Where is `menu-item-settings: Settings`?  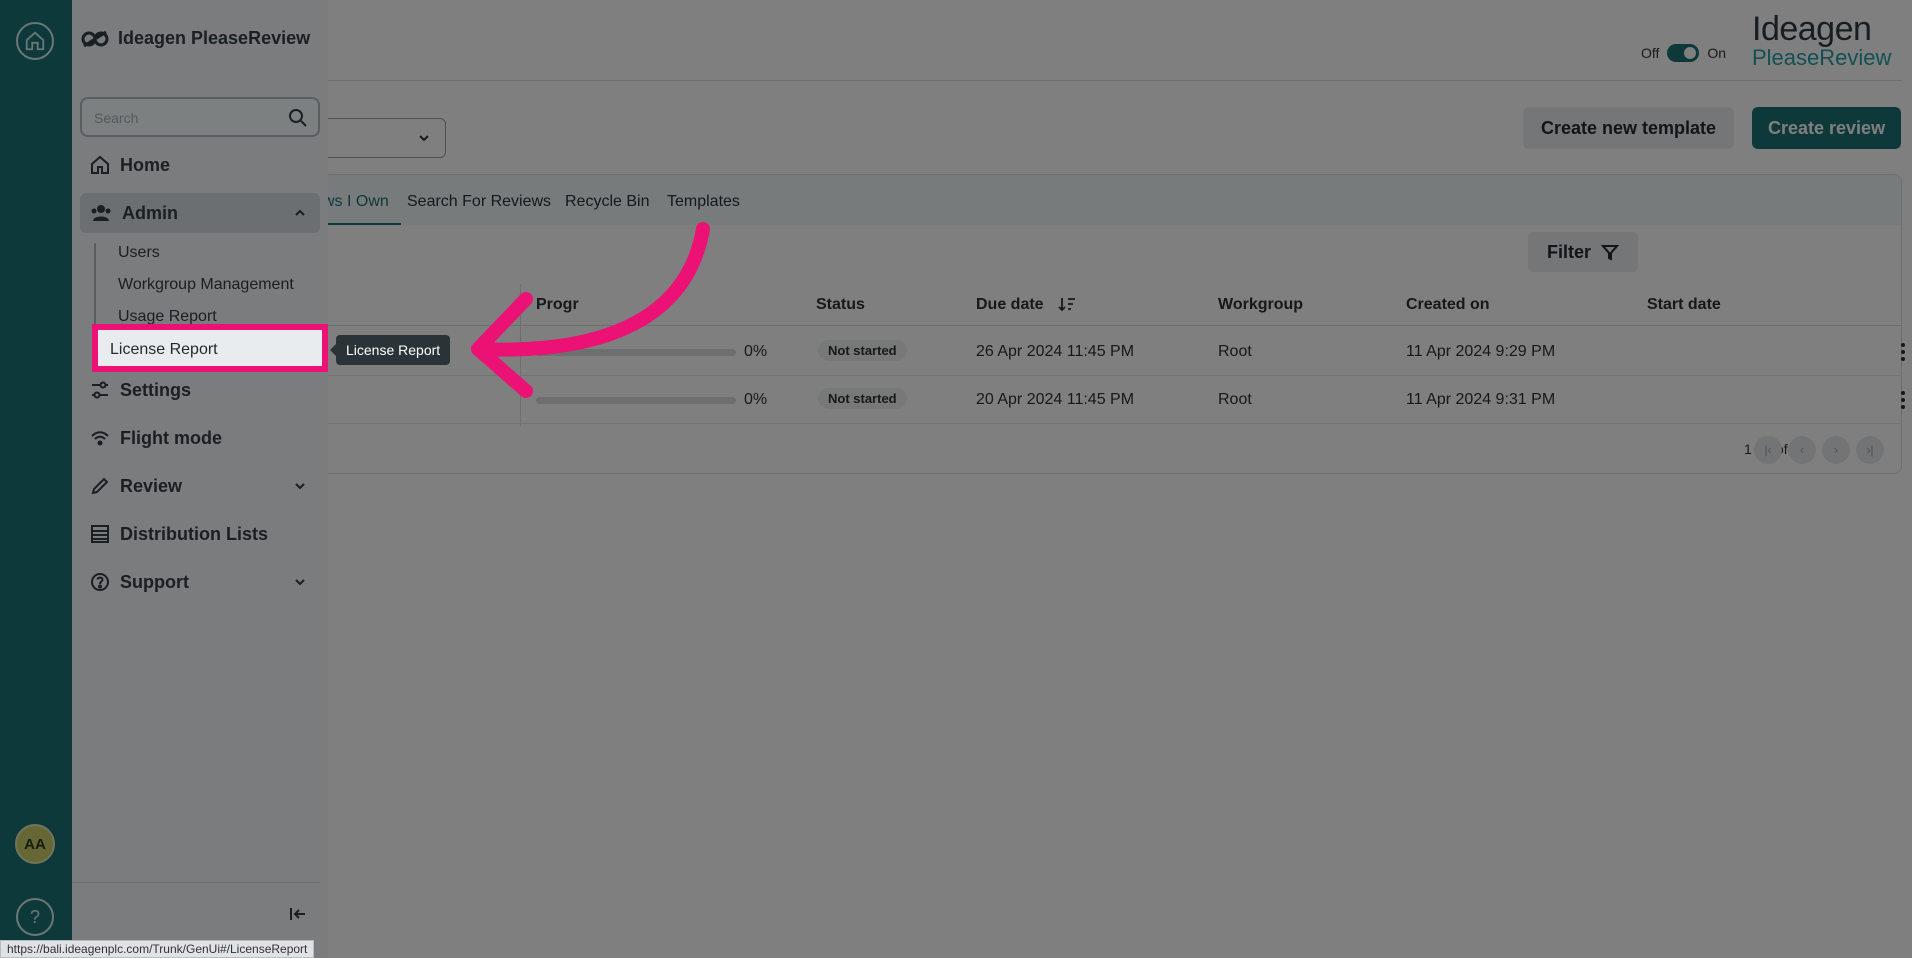 menu-item-settings: Settings is located at coordinates (200, 390).